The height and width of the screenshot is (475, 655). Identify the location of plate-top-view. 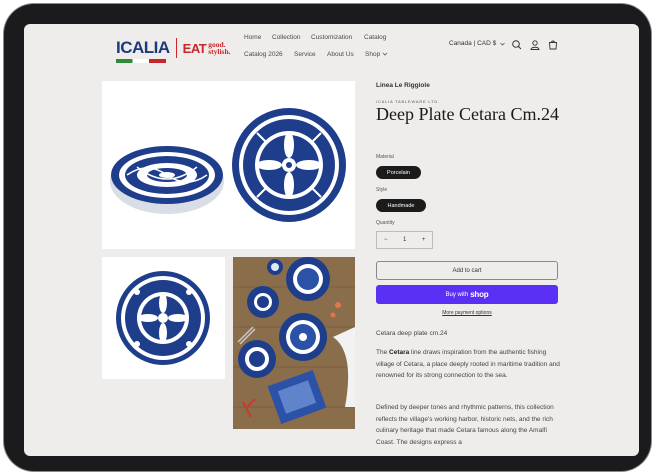
(163, 318).